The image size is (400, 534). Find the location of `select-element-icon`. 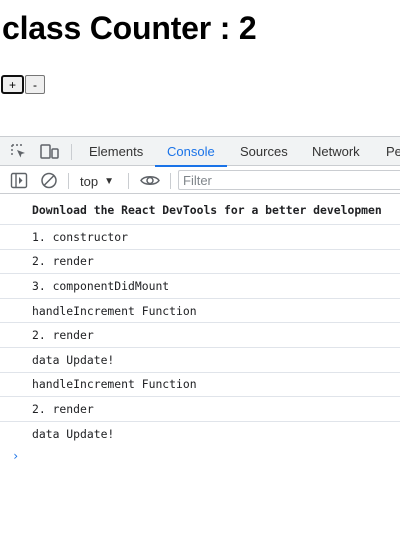

select-element-icon is located at coordinates (19, 151).